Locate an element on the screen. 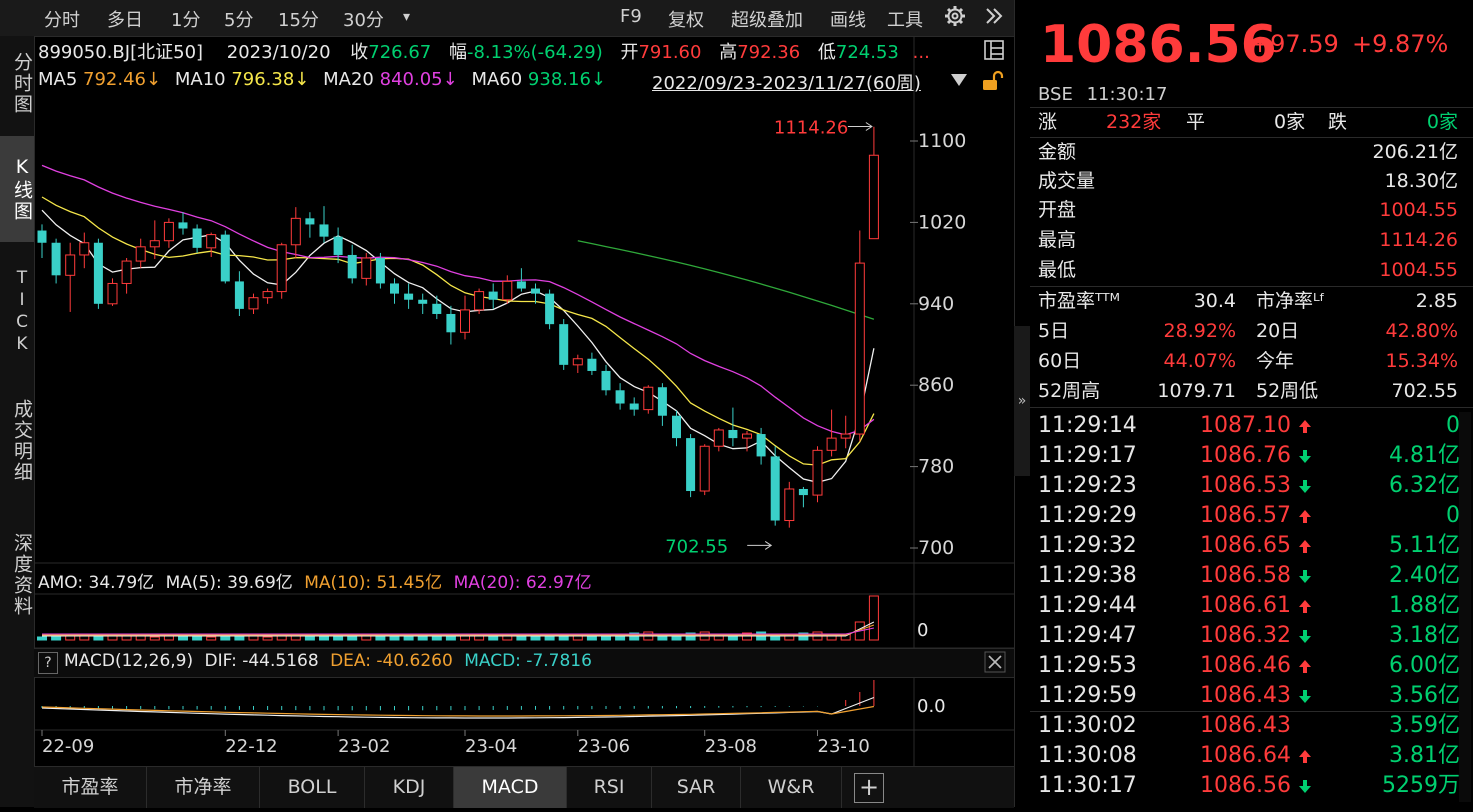 This screenshot has height=812, width=1473. amount-label: 金额 is located at coordinates (1057, 152).